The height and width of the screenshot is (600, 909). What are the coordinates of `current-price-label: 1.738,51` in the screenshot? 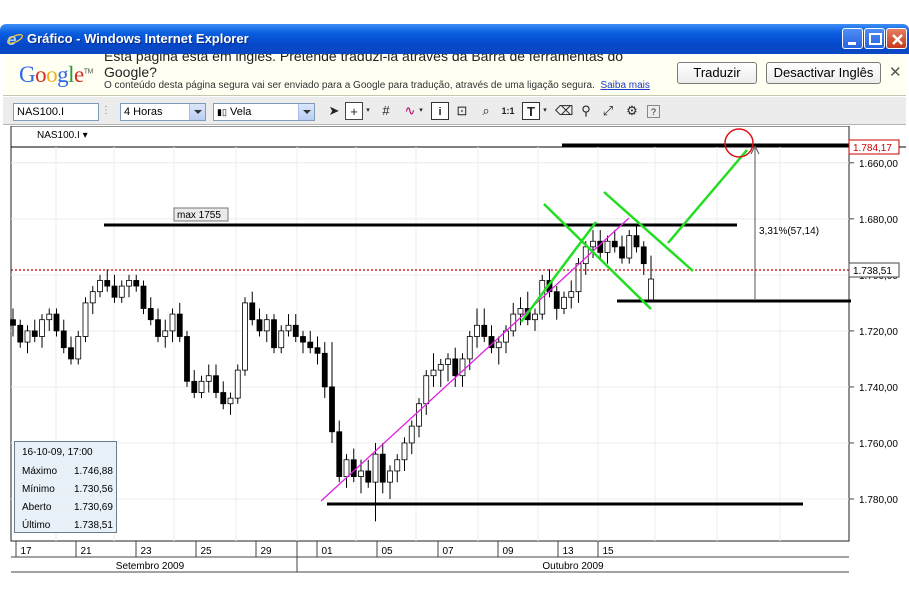 It's located at (872, 271).